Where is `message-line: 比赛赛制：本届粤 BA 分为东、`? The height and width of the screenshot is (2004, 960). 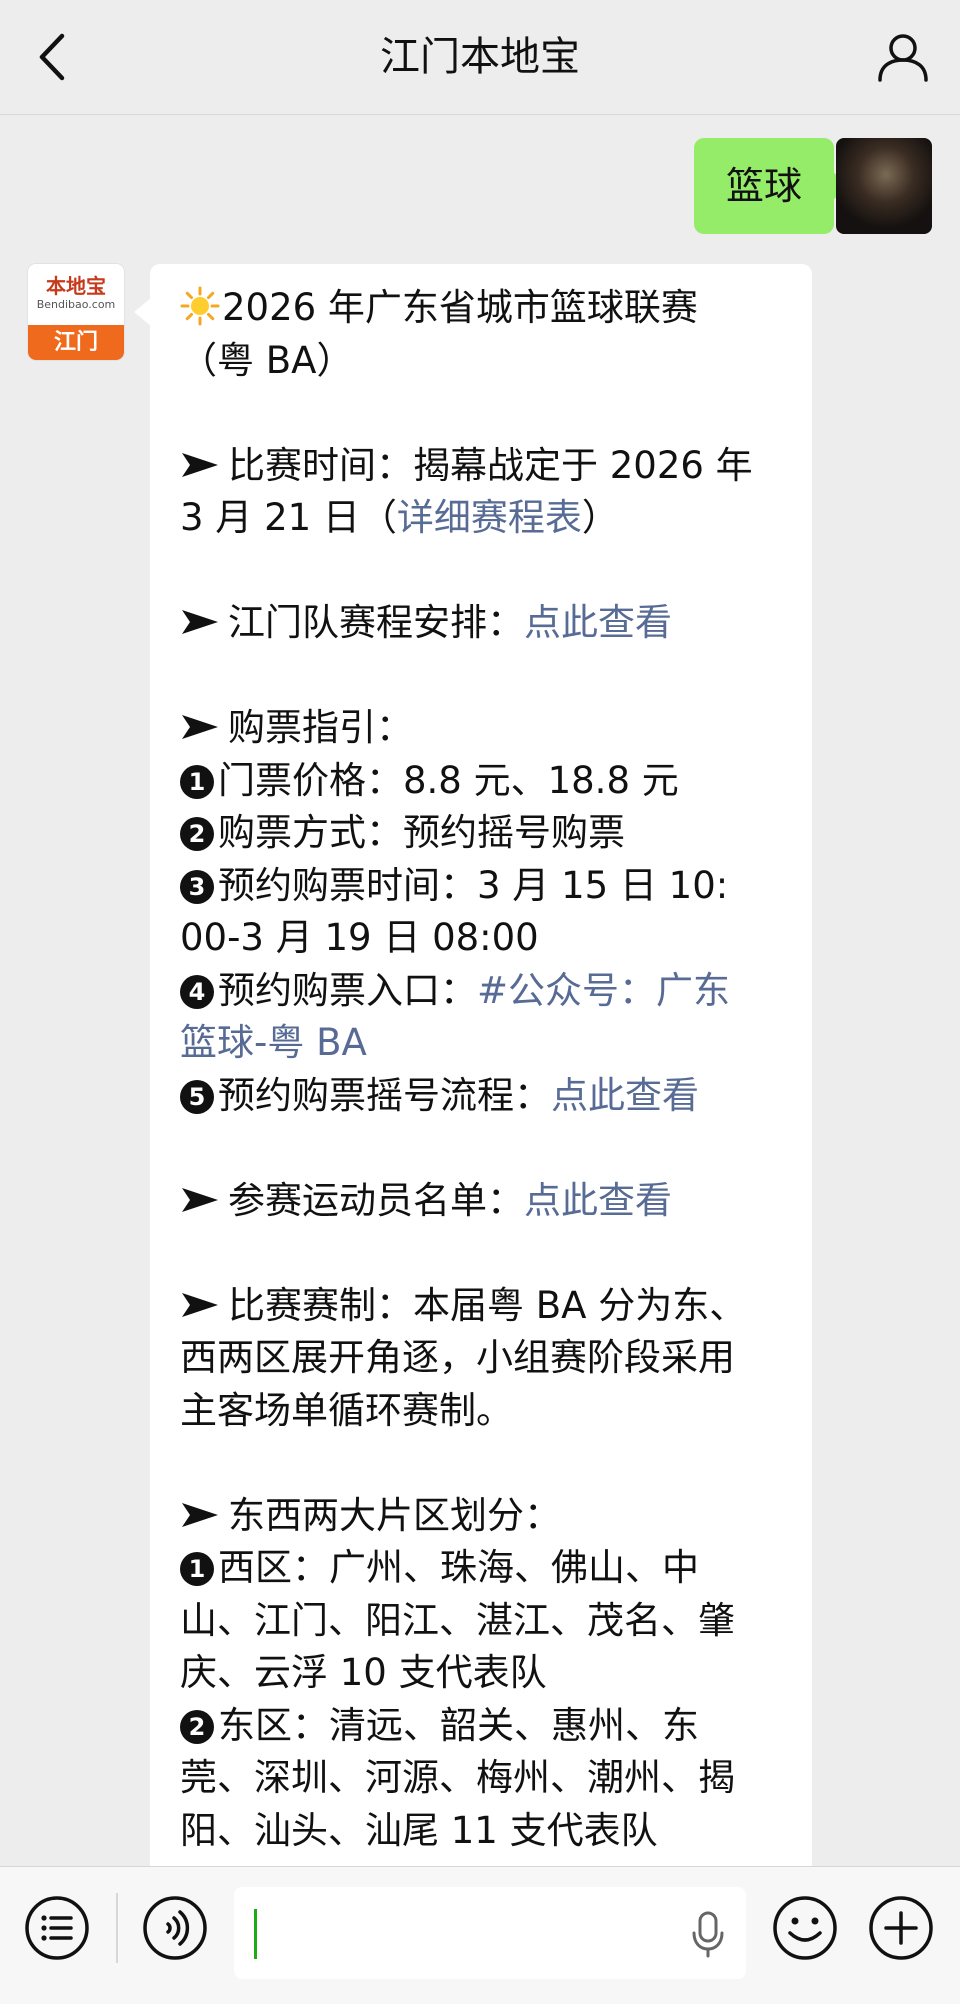
message-line: 比赛赛制：本届粤 BA 分为东、 is located at coordinates (483, 1306).